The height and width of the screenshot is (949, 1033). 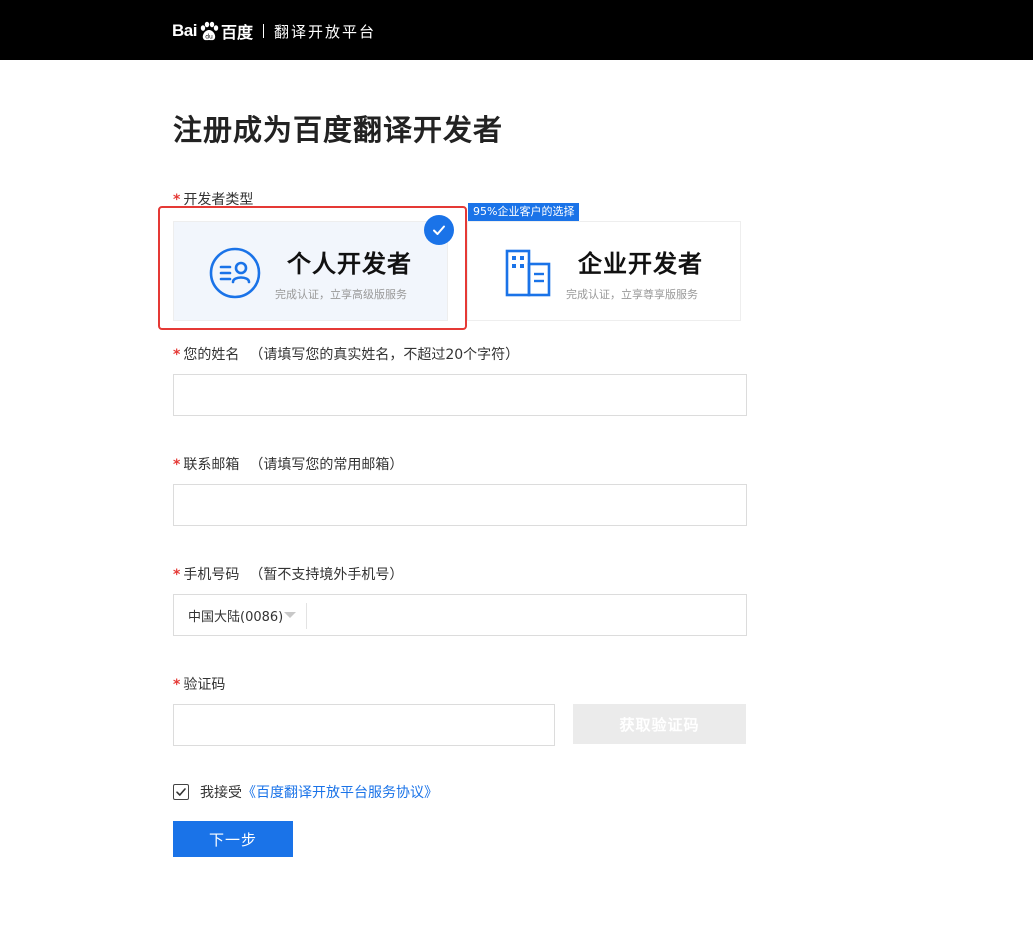 What do you see at coordinates (516, 30) in the screenshot?
I see `top-bar: Bai du 百度 翻译开放平台` at bounding box center [516, 30].